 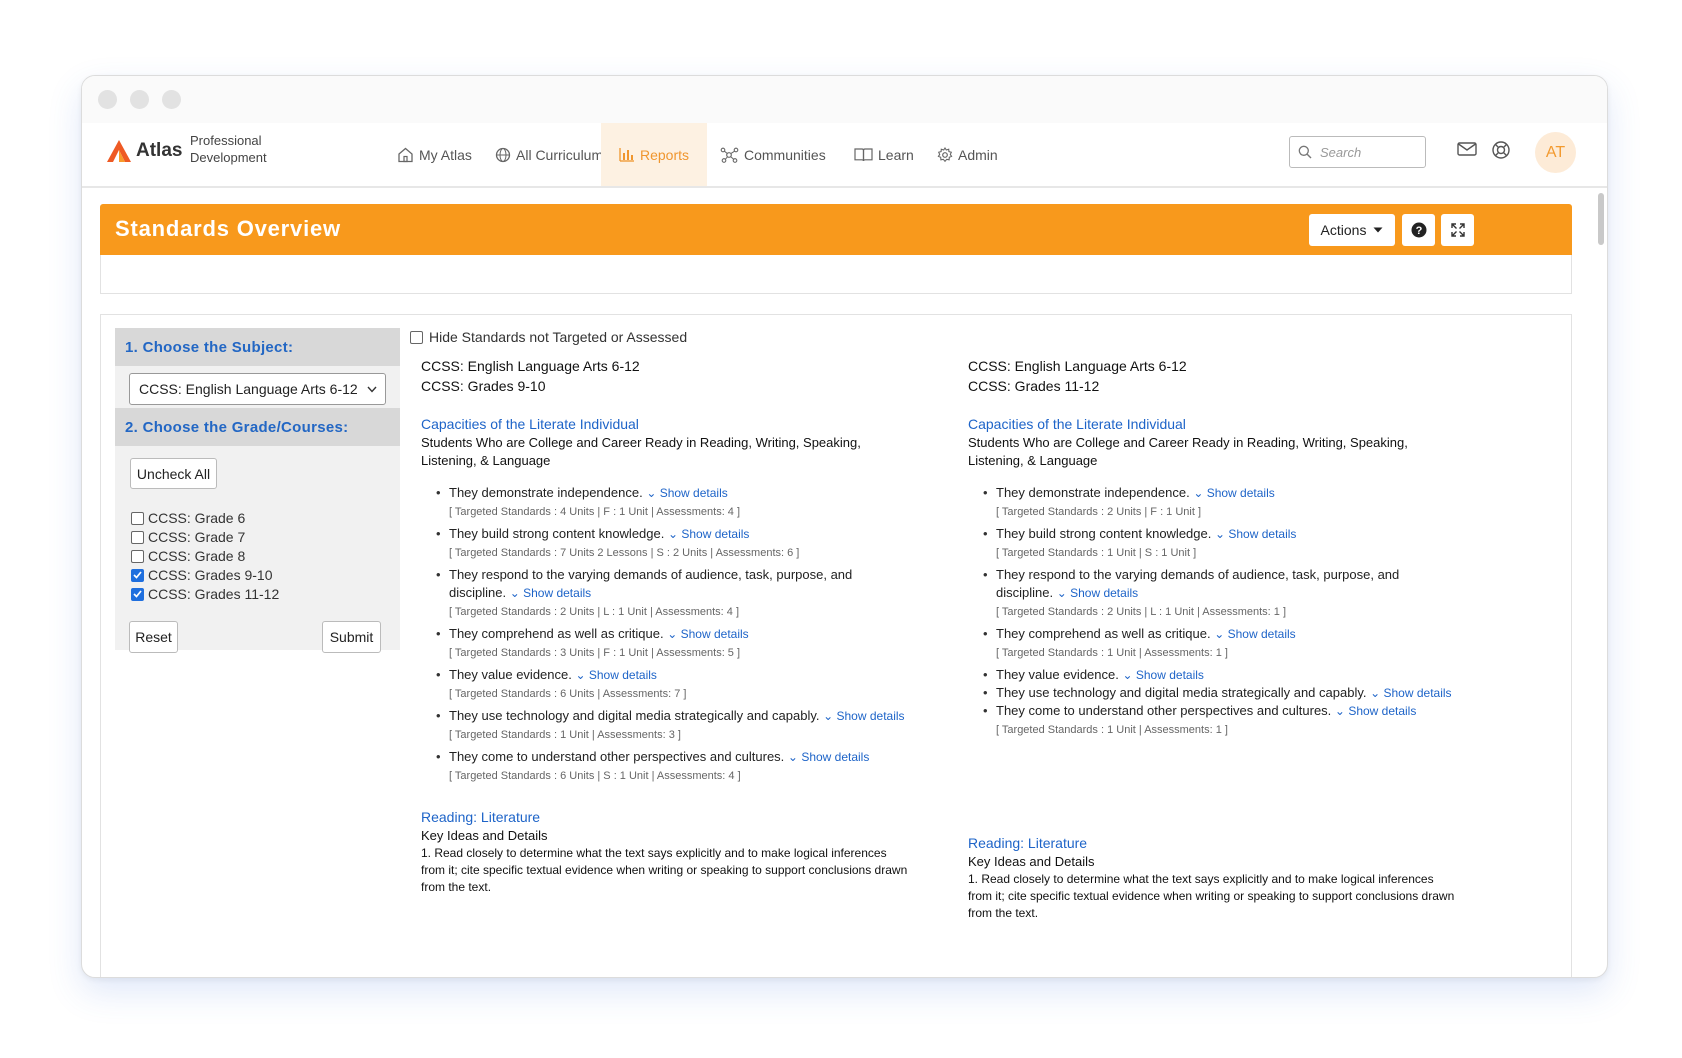 I want to click on window-maximize-dot, so click(x=171, y=99).